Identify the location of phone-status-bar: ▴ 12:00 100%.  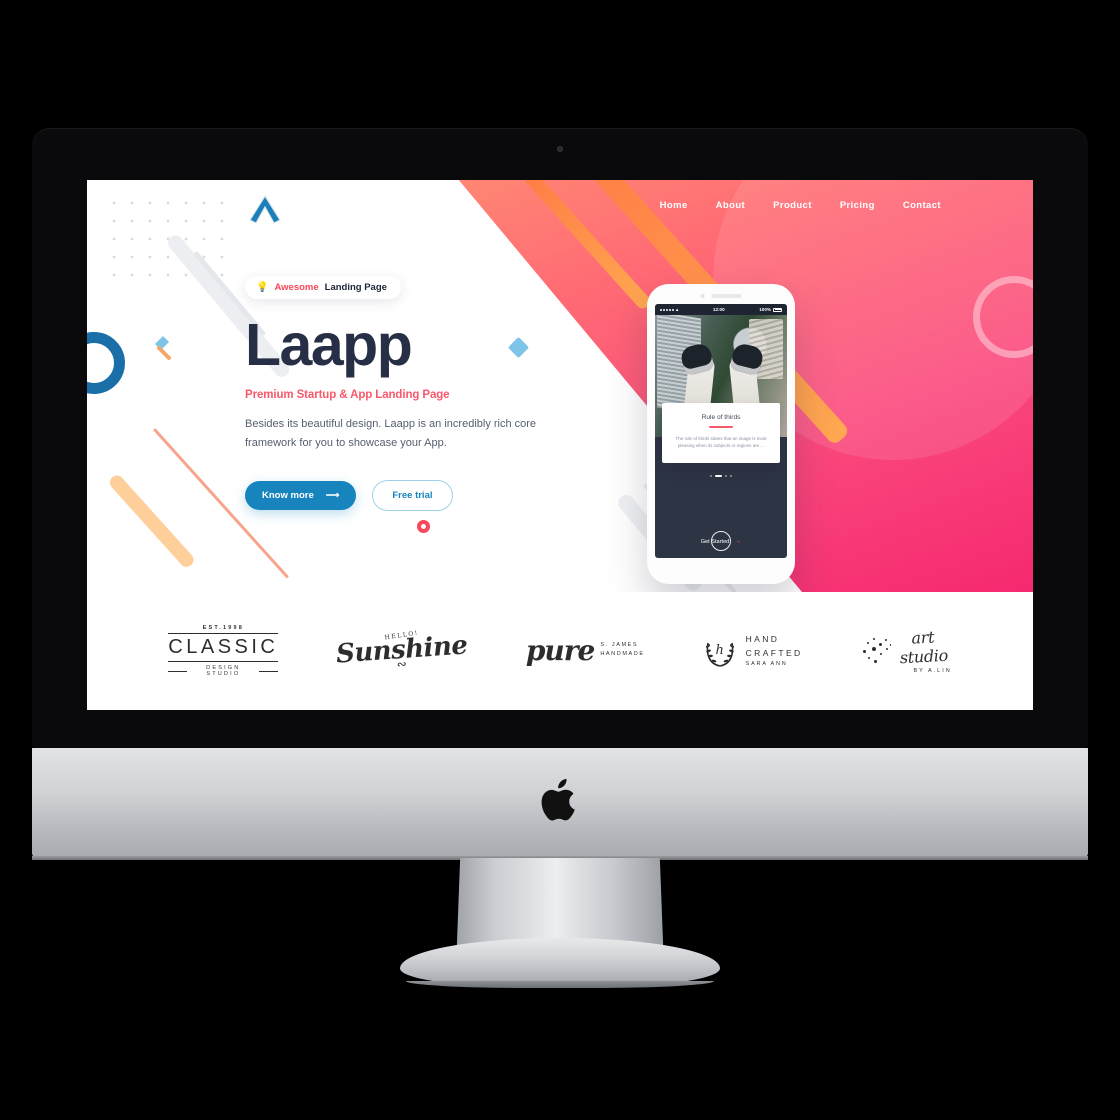
(721, 309).